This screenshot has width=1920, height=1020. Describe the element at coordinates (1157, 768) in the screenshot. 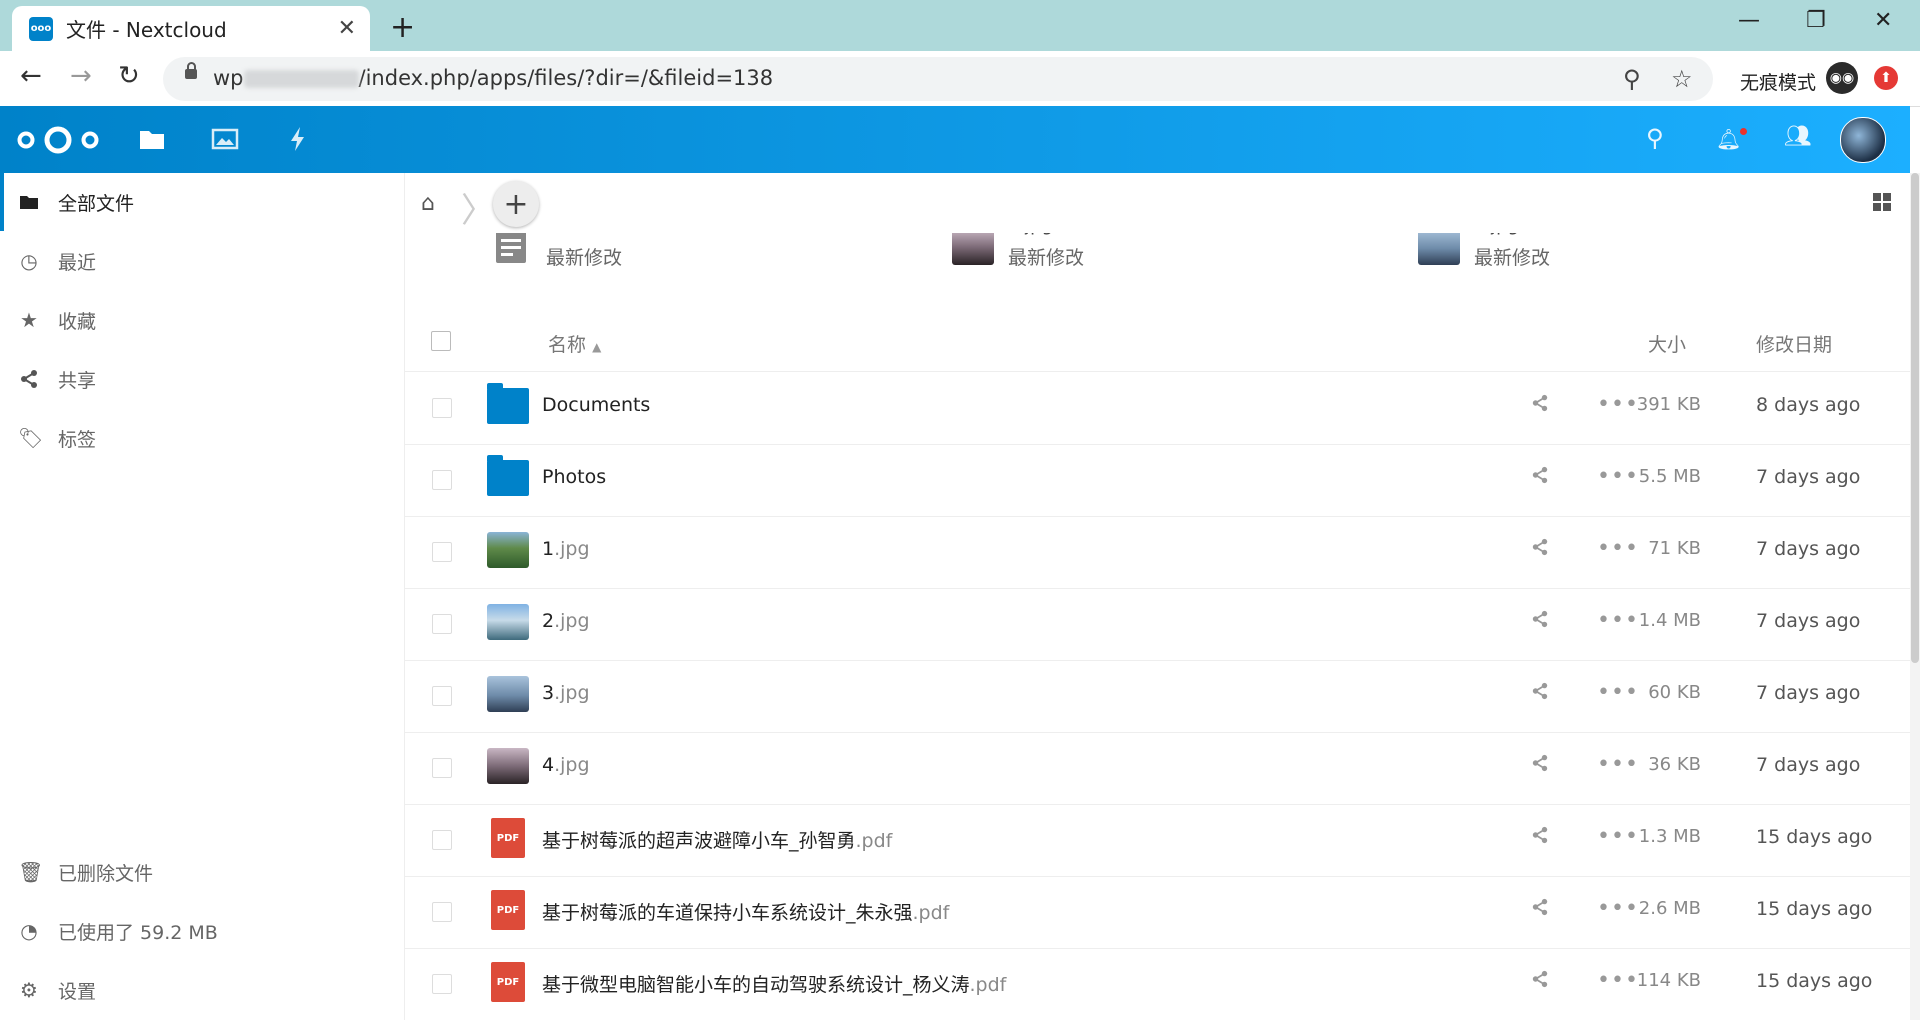

I see `file-row: 4.jpg ••• 36 KB 7 days ago` at that location.